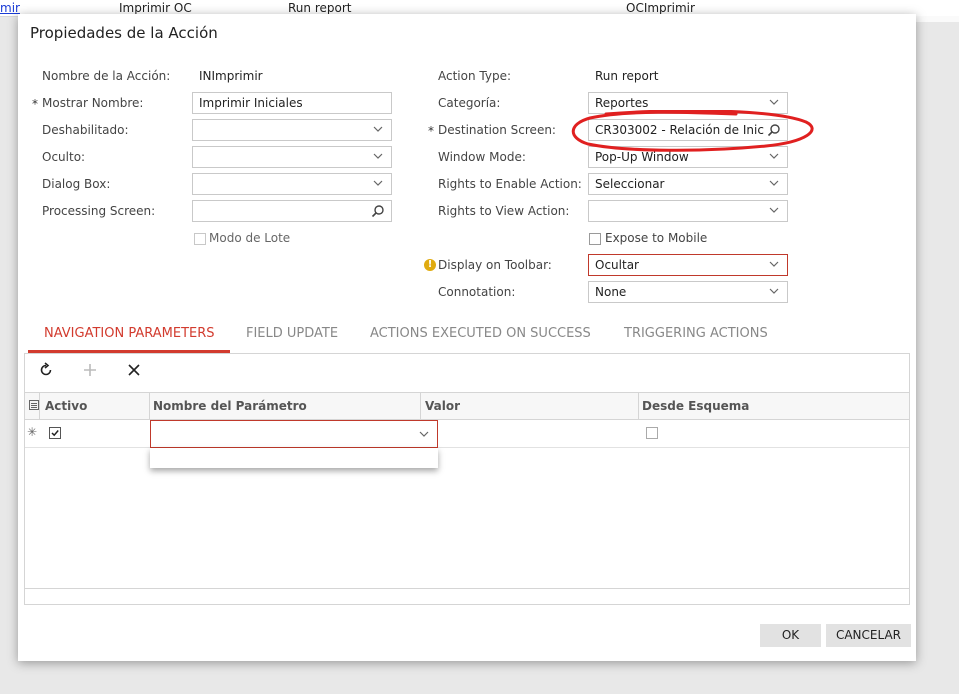 The image size is (959, 694). Describe the element at coordinates (688, 292) in the screenshot. I see `connotation-select: None` at that location.